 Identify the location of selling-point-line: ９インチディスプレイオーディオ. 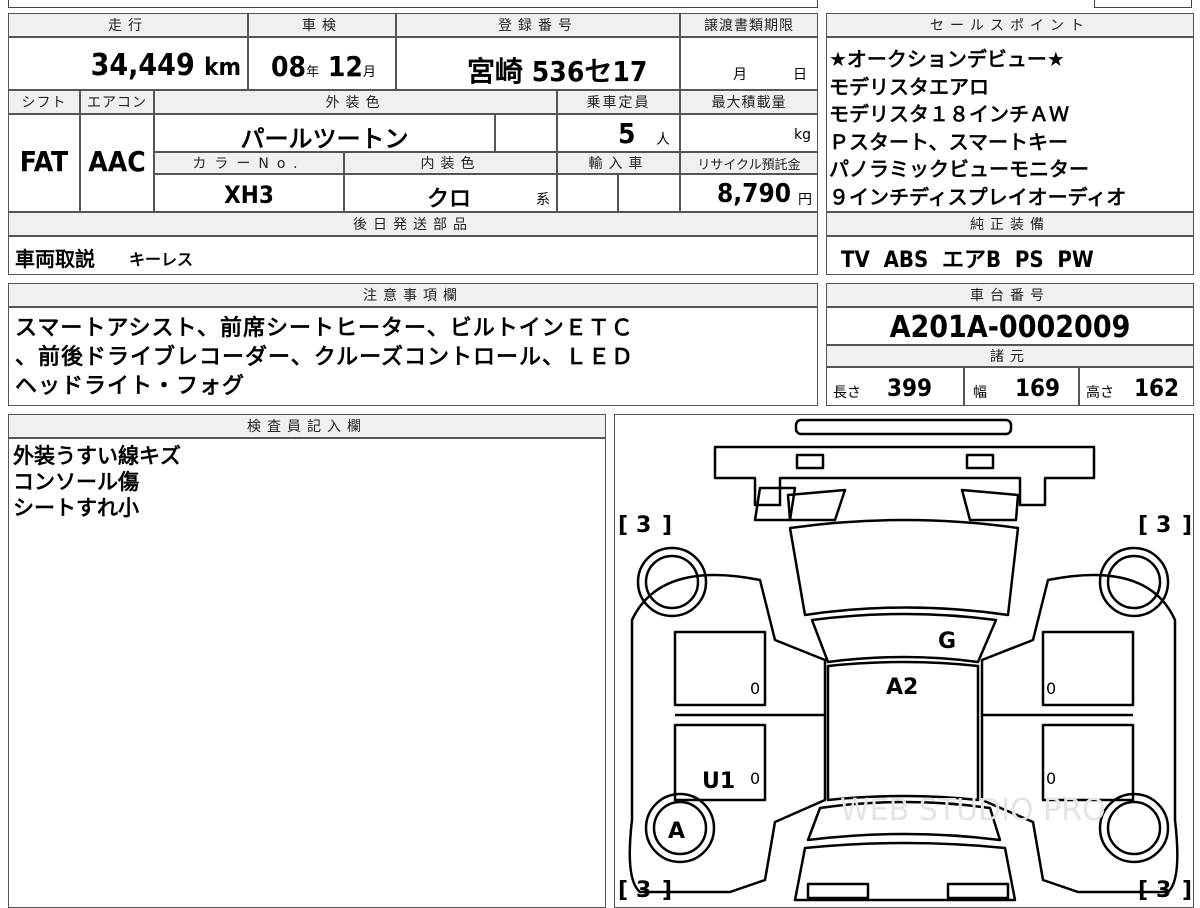
(978, 196).